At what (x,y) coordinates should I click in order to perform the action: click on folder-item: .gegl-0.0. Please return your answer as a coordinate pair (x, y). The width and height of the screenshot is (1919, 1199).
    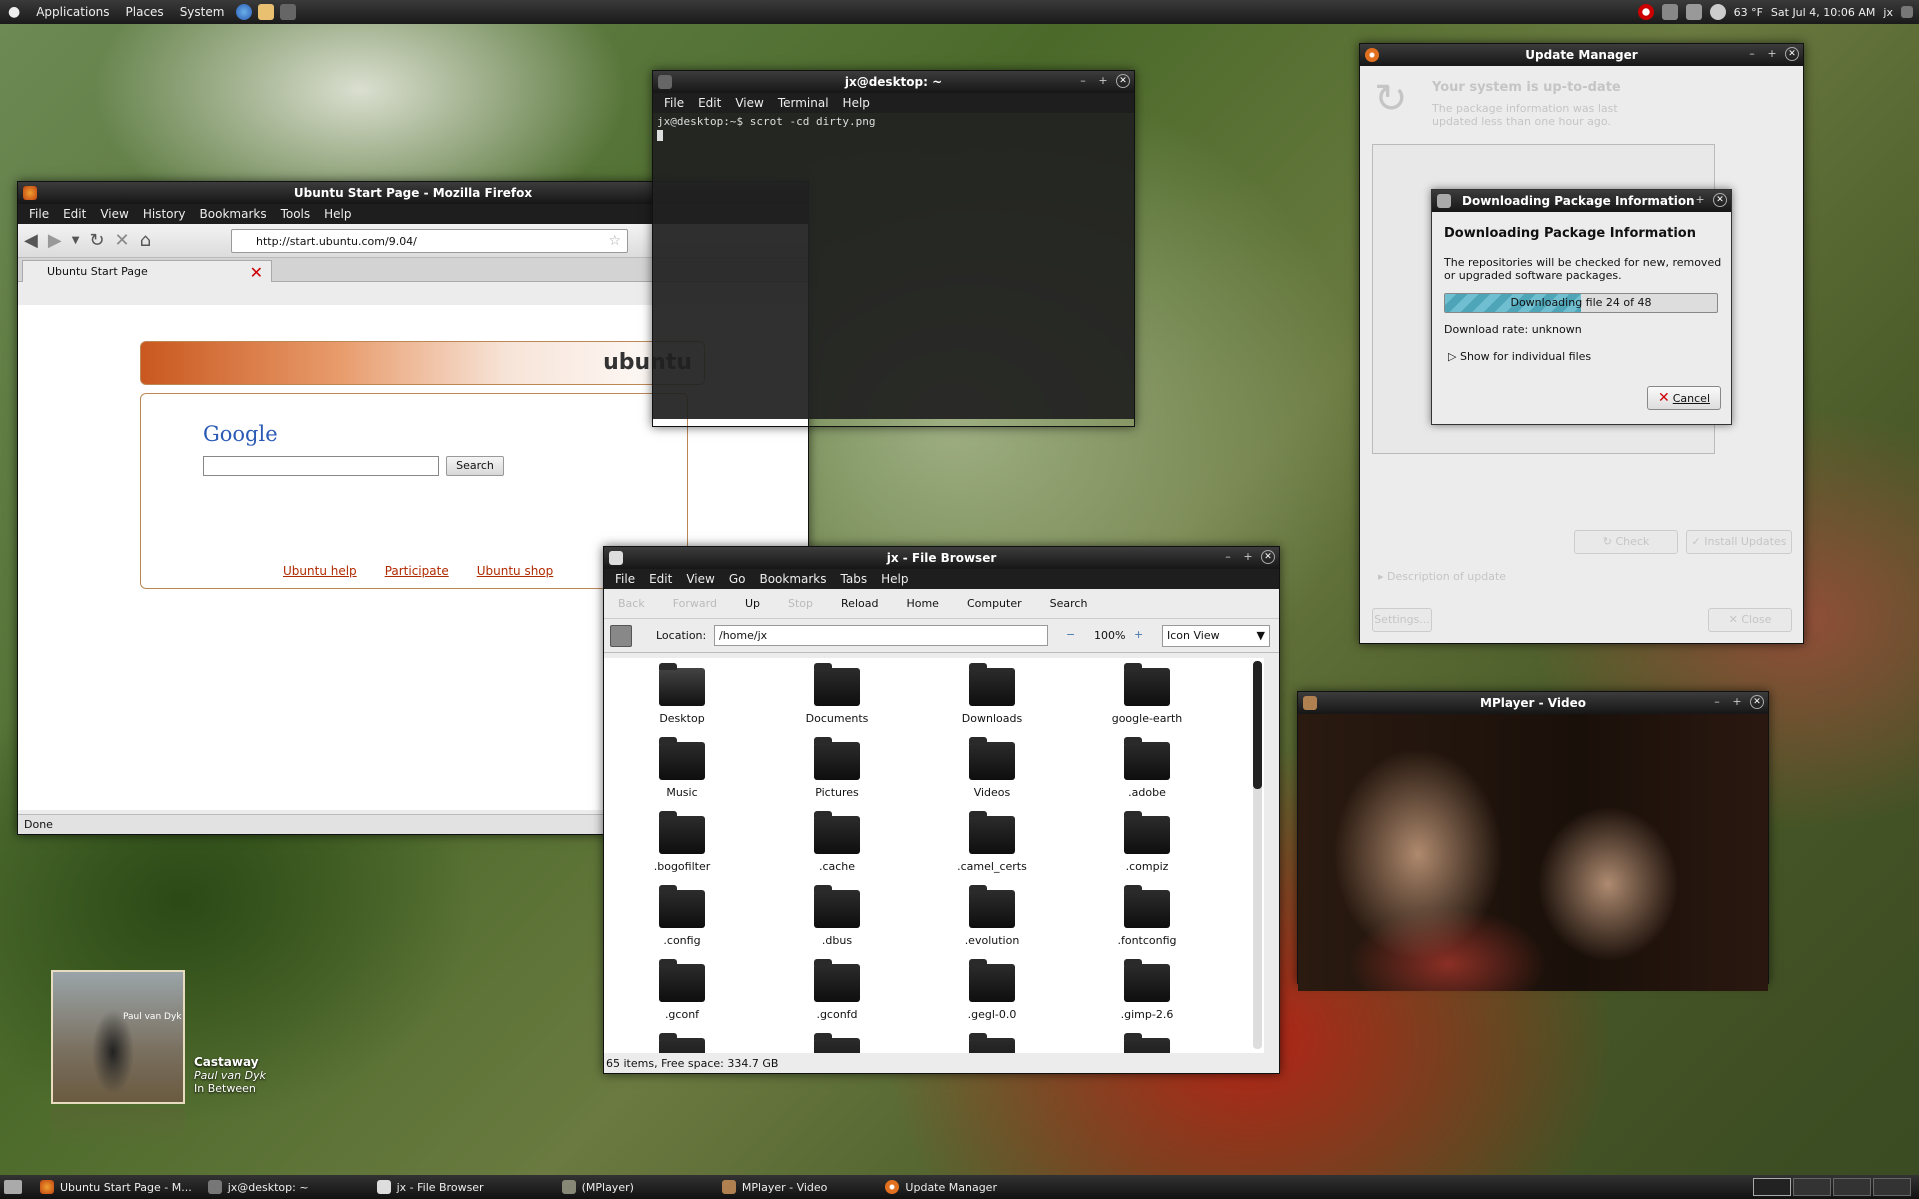
    Looking at the image, I should click on (992, 990).